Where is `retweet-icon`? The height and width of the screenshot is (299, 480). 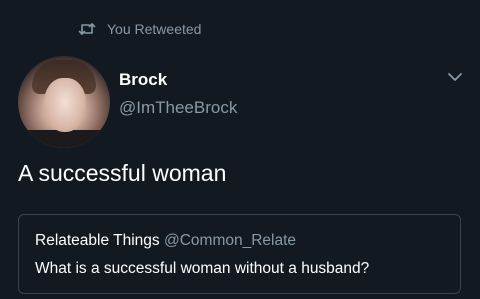 retweet-icon is located at coordinates (87, 29).